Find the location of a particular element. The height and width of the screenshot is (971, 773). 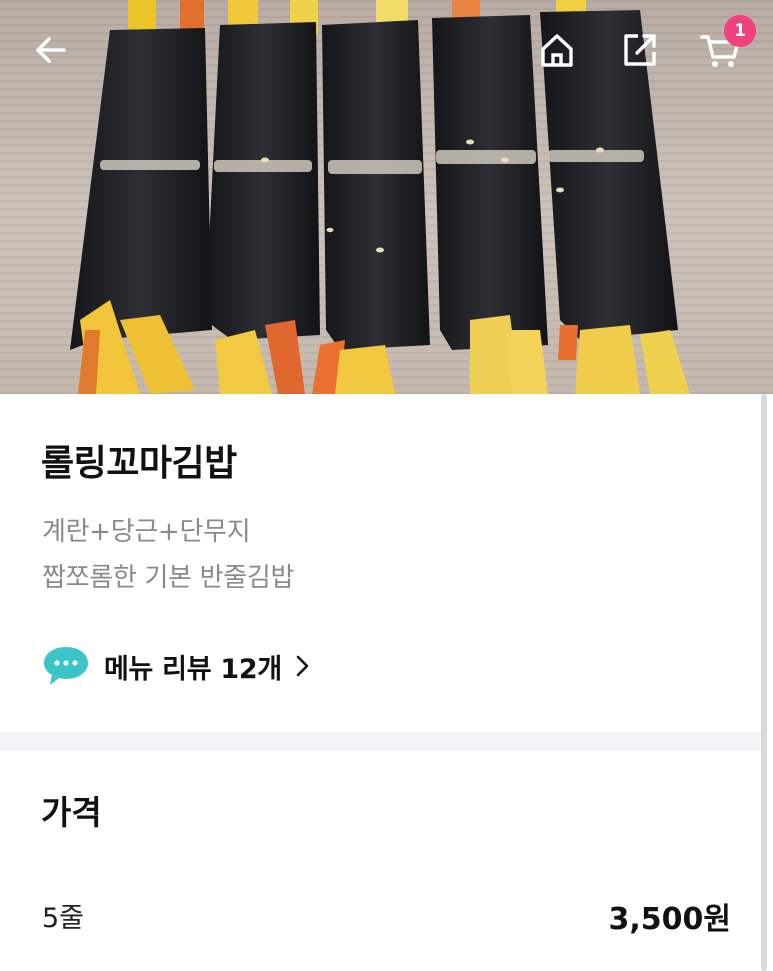

menu-review-link: 메뉴 리뷰 12개 is located at coordinates (176, 666).